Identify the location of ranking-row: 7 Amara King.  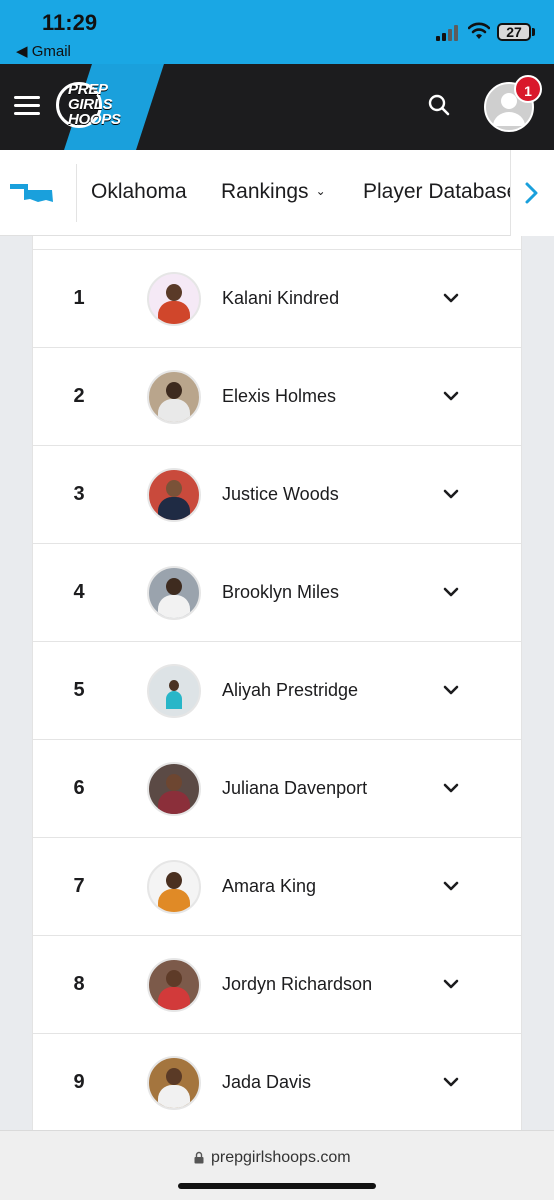
(277, 887).